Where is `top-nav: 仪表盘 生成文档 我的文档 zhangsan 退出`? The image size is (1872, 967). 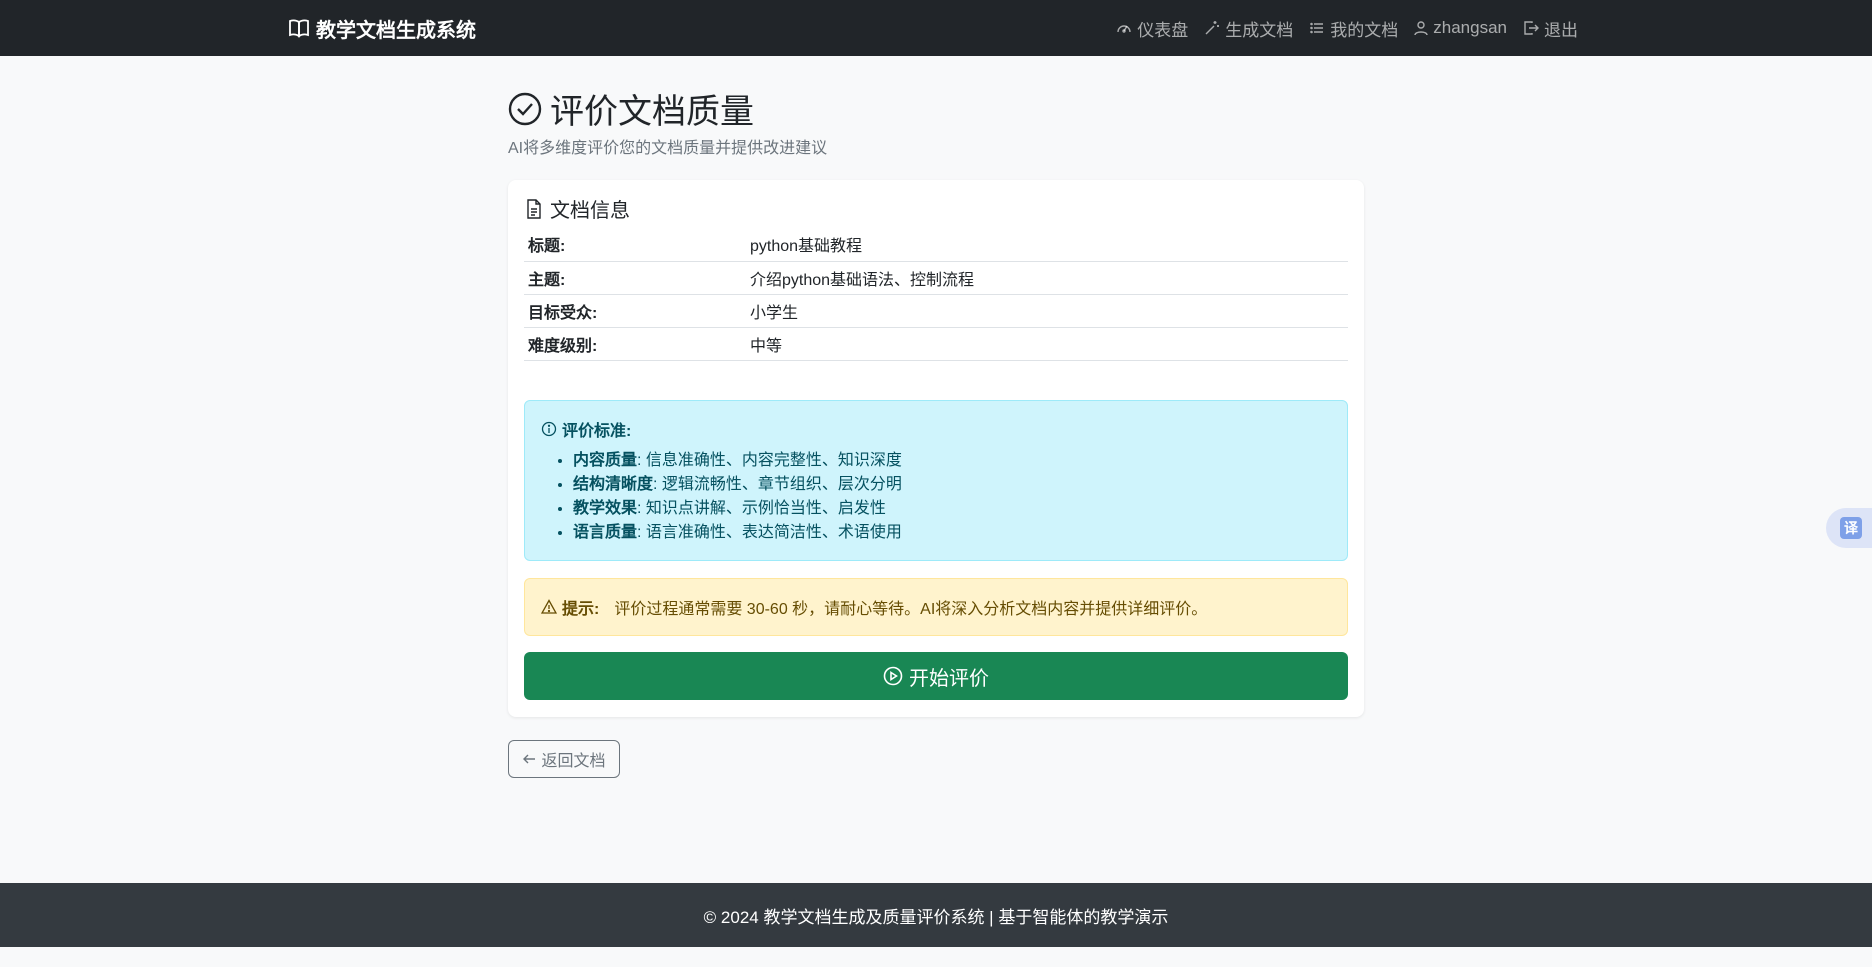 top-nav: 仪表盘 生成文档 我的文档 zhangsan 退出 is located at coordinates (1347, 28).